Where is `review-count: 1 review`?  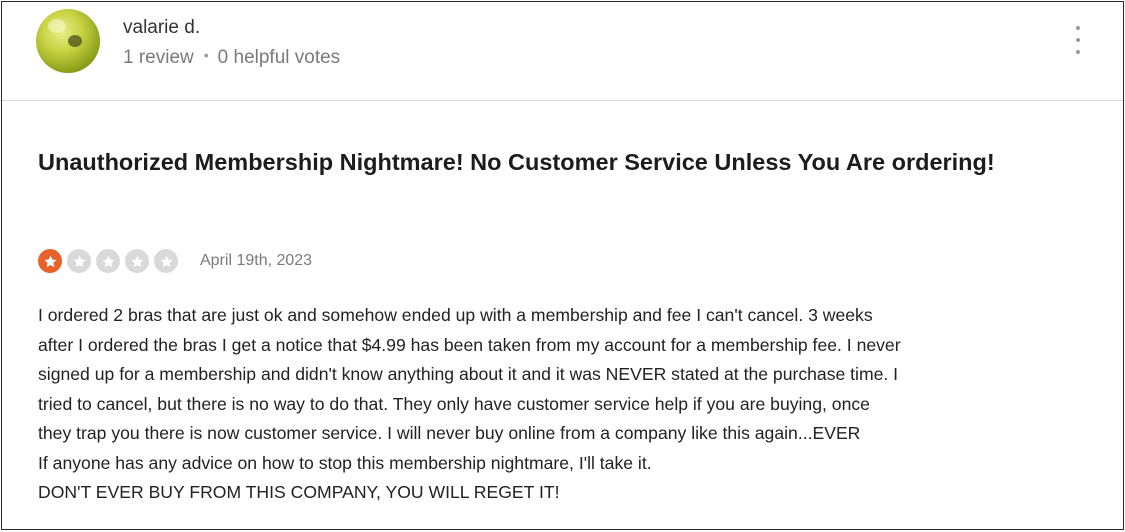
review-count: 1 review is located at coordinates (158, 57).